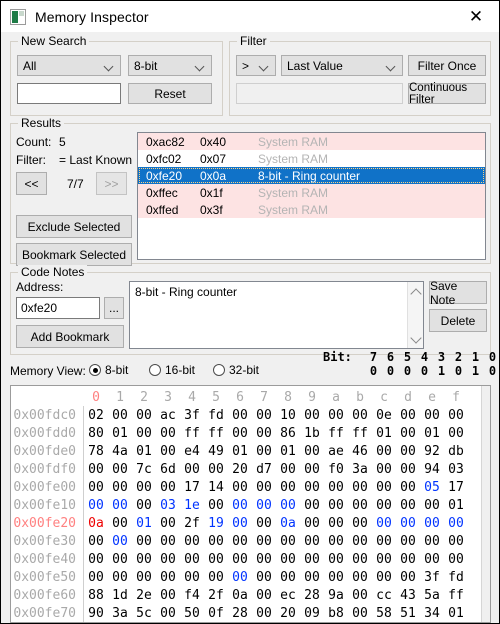 The image size is (500, 624). I want to click on hex-byte-cell: 0a, so click(240, 595).